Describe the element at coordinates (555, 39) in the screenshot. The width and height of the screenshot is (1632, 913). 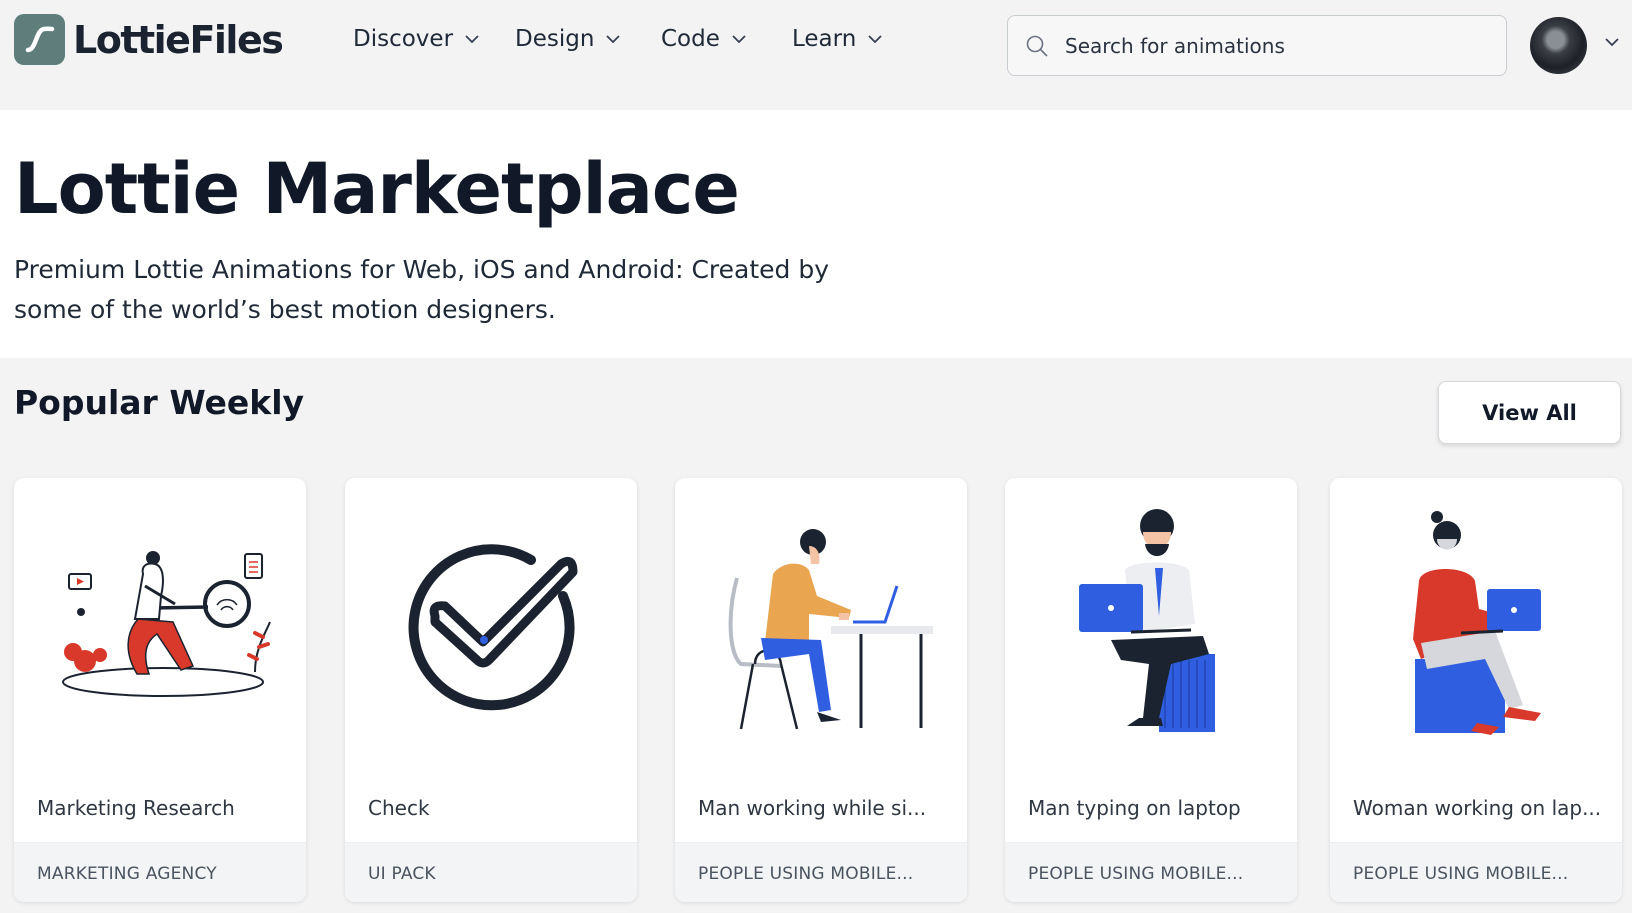
I see `nav-design-label: Design` at that location.